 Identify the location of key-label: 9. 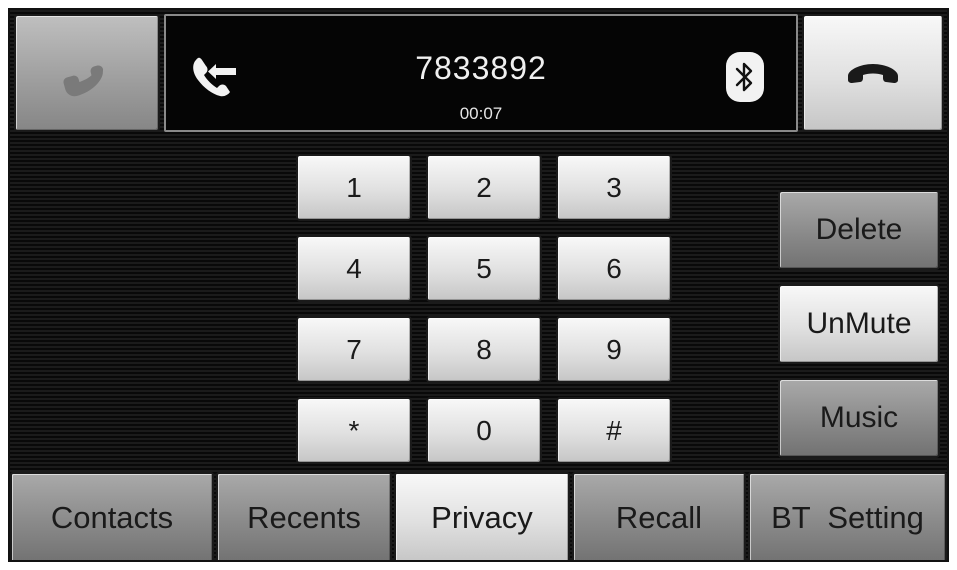
(614, 349).